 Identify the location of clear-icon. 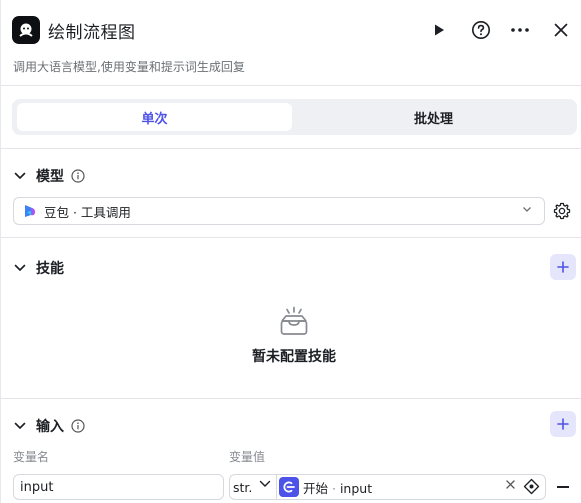
(510, 484).